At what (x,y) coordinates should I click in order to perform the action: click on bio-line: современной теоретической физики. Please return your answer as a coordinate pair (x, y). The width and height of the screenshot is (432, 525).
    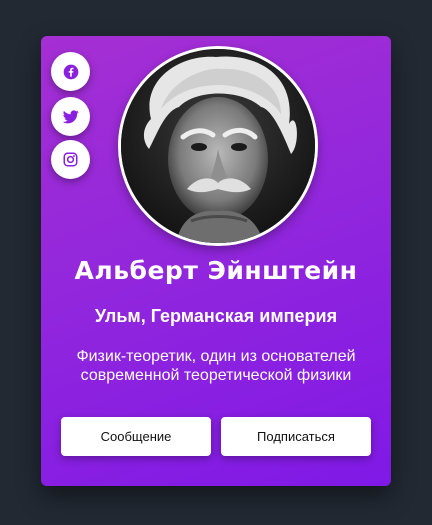
    Looking at the image, I should click on (216, 375).